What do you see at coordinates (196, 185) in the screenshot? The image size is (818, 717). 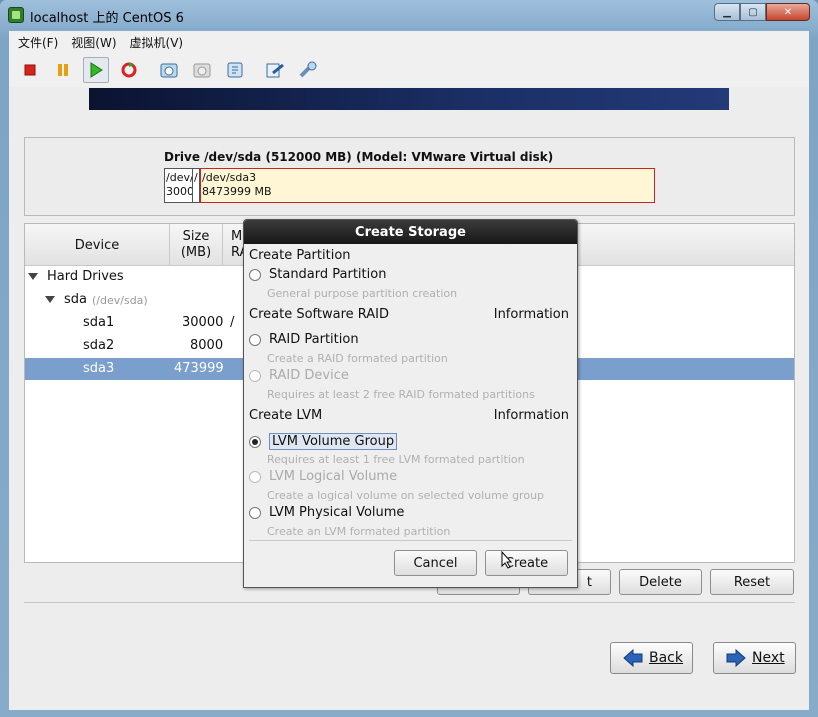 I see `partition-segment-sda2: /` at bounding box center [196, 185].